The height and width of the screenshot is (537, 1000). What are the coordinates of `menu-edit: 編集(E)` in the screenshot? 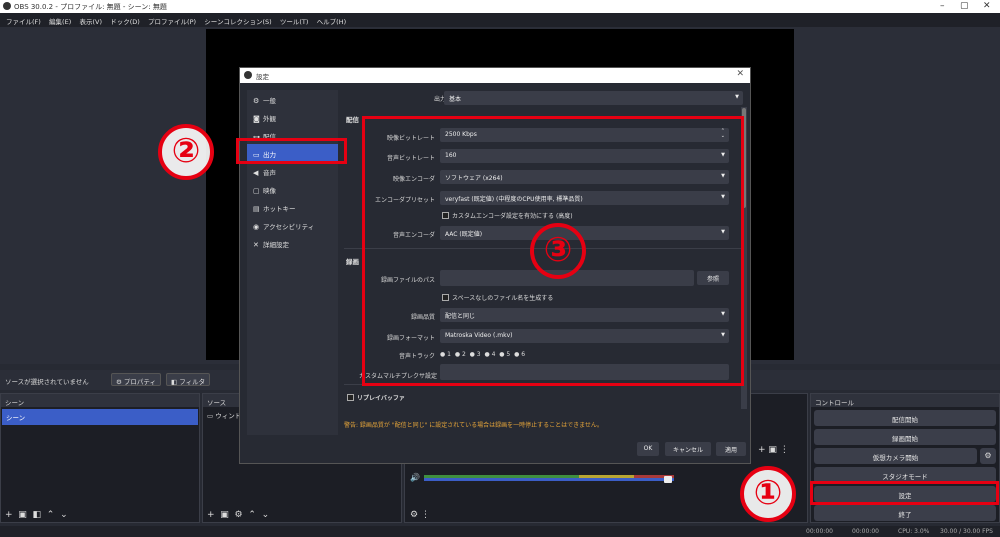 It's located at (60, 21).